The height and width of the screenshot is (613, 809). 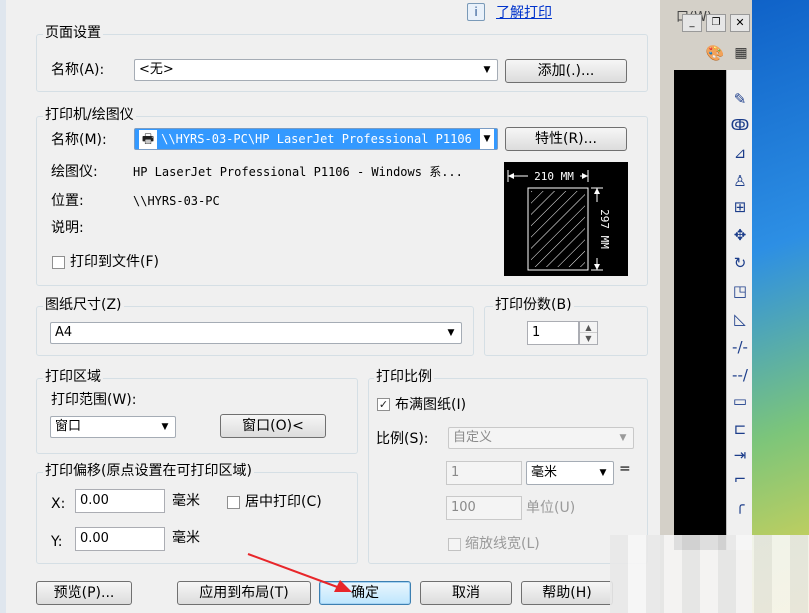 What do you see at coordinates (431, 405) in the screenshot?
I see `fit-to-paper-label: 布满图纸(I)` at bounding box center [431, 405].